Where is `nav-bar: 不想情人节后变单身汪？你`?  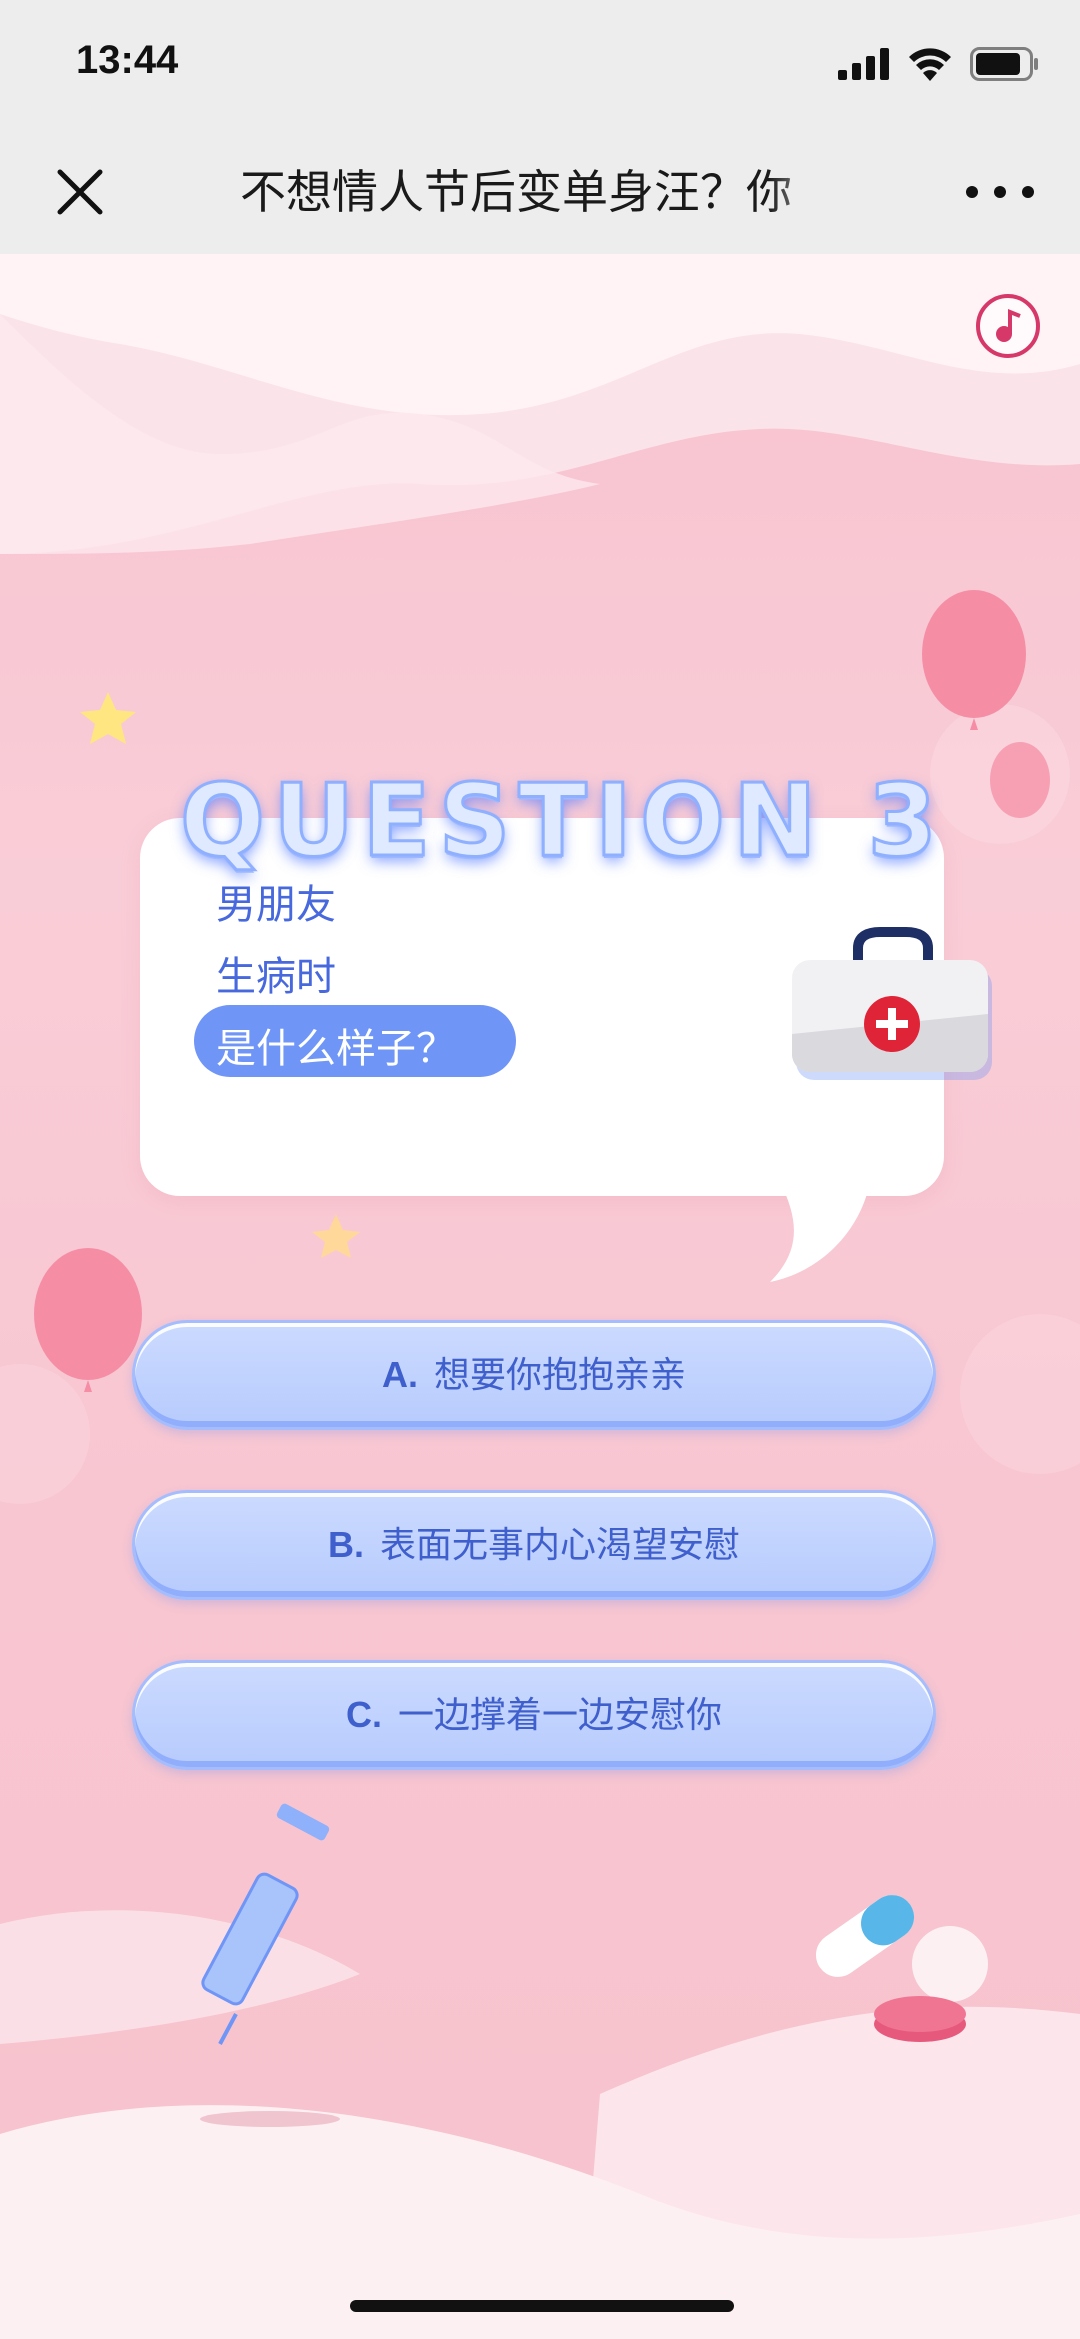 nav-bar: 不想情人节后变单身汪？你 is located at coordinates (540, 192).